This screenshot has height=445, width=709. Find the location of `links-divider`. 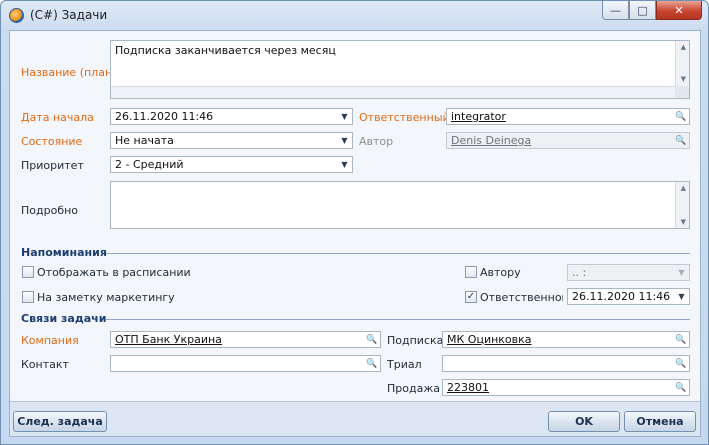

links-divider is located at coordinates (398, 319).